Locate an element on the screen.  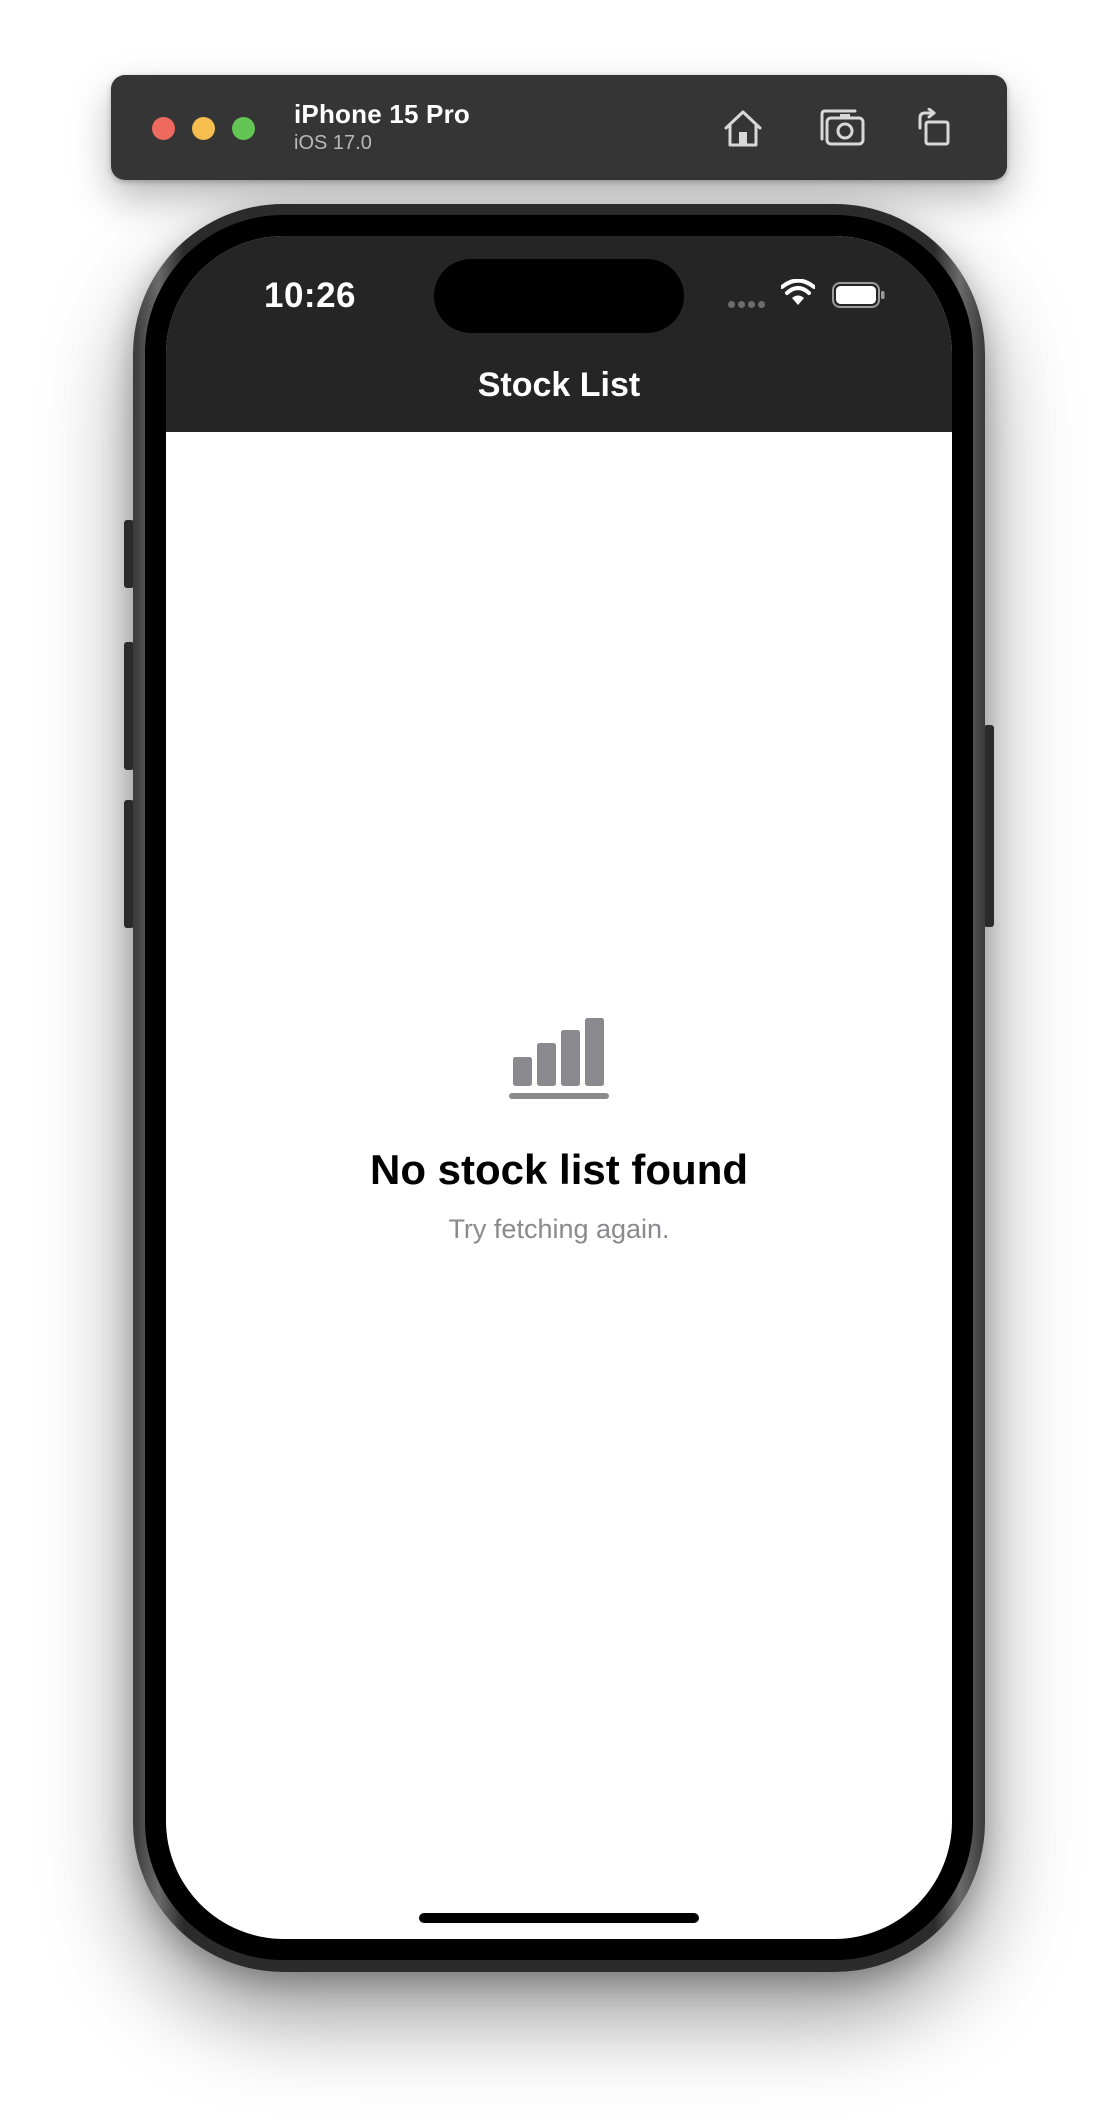
screenshot-button is located at coordinates (843, 128).